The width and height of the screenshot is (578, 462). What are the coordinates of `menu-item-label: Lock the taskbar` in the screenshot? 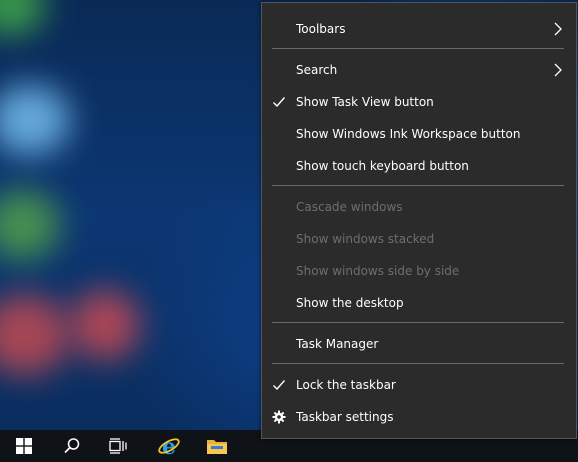 It's located at (346, 385).